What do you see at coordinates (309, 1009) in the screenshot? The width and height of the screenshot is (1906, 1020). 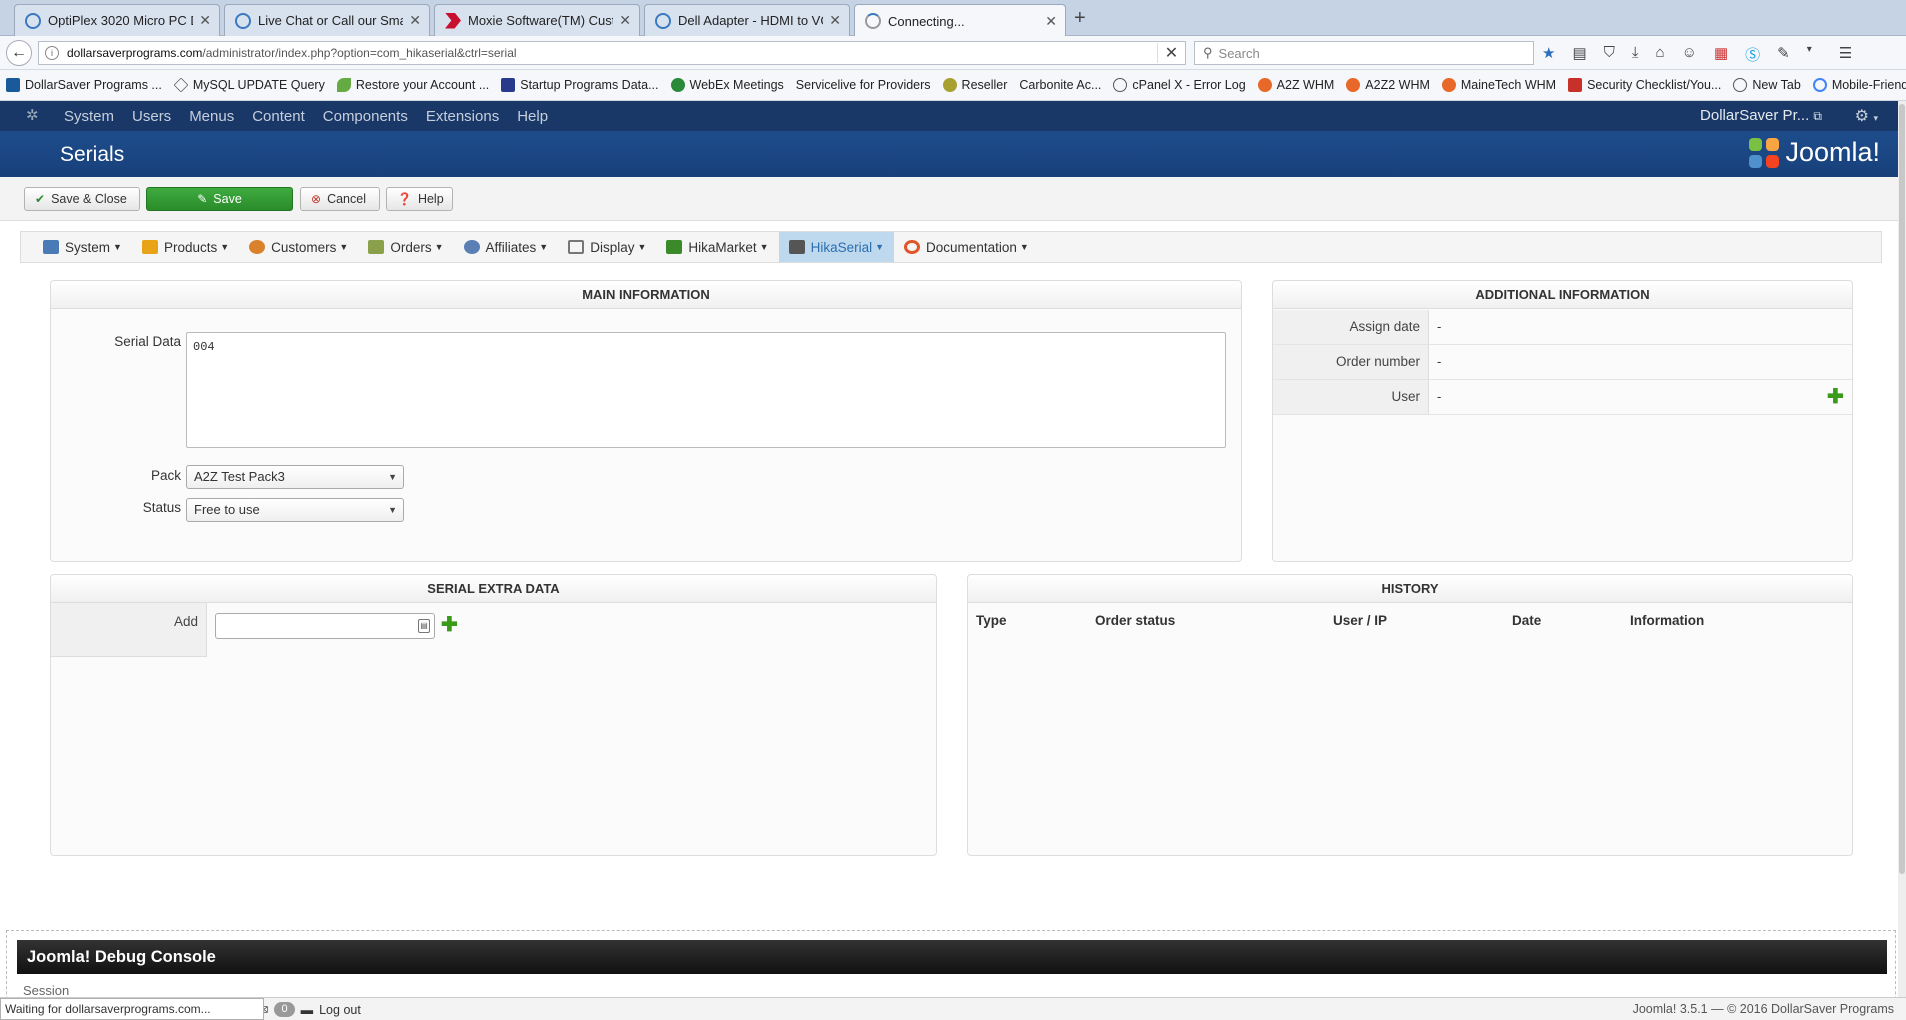 I see `status-footer-links: ✉ 0 ▬ Log out` at bounding box center [309, 1009].